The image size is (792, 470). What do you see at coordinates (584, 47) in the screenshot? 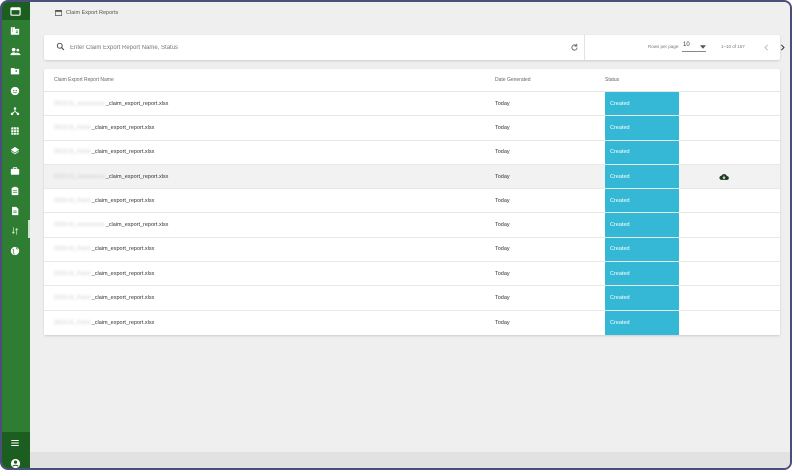
I see `toolbar-divider` at bounding box center [584, 47].